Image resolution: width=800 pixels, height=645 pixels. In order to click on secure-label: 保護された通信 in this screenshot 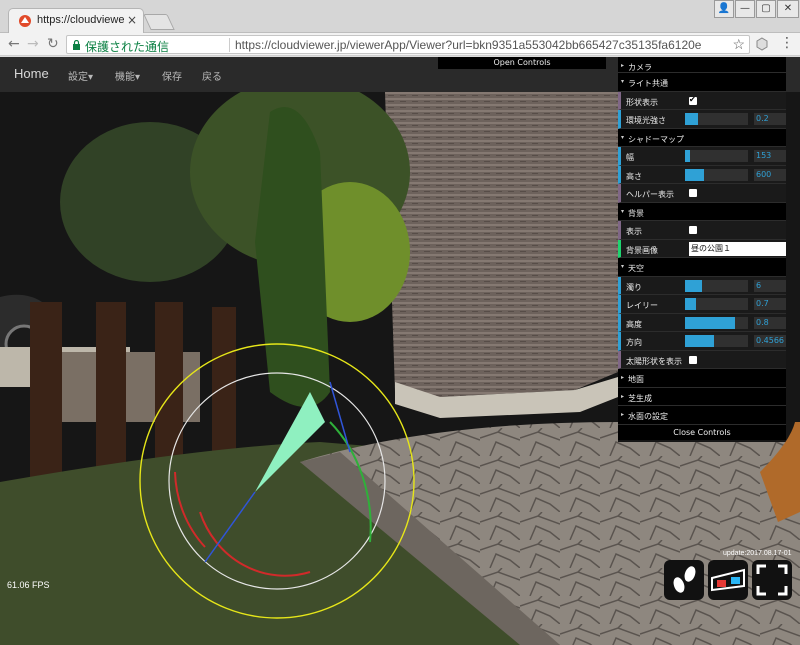, I will do `click(127, 47)`.